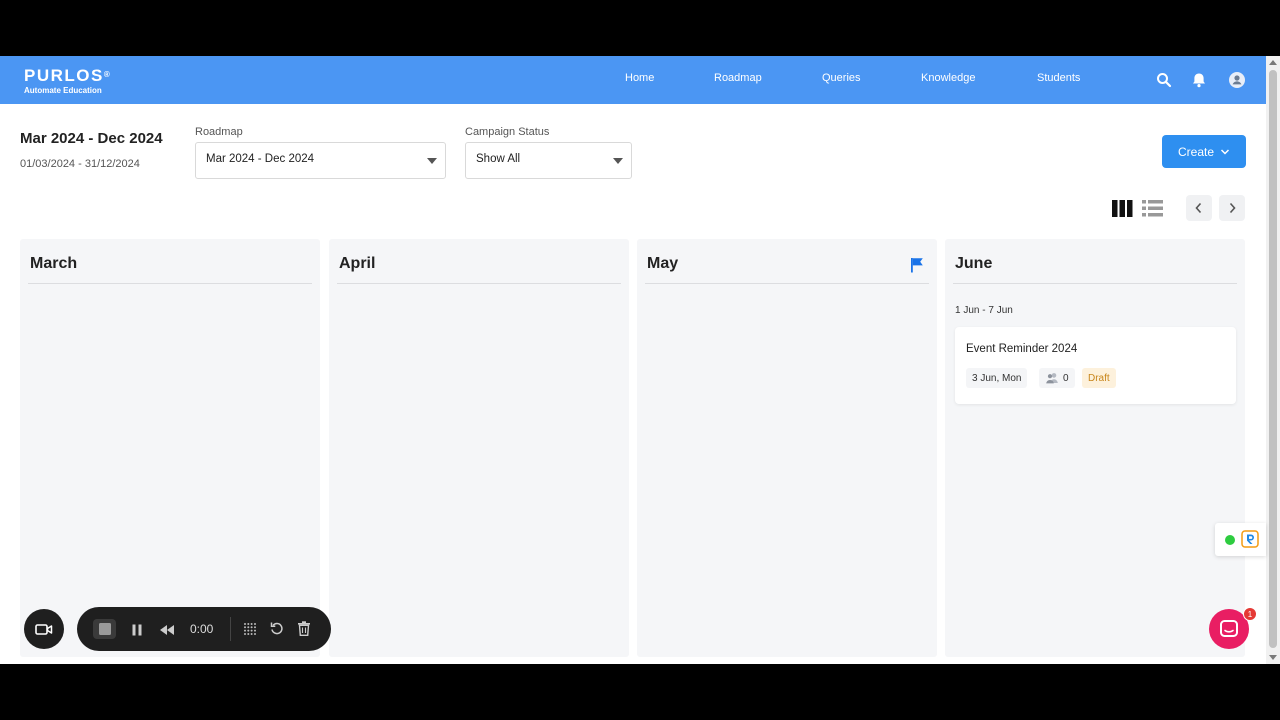 This screenshot has height=720, width=1280. I want to click on brand-logo: PURLOS® Automate Education, so click(67, 81).